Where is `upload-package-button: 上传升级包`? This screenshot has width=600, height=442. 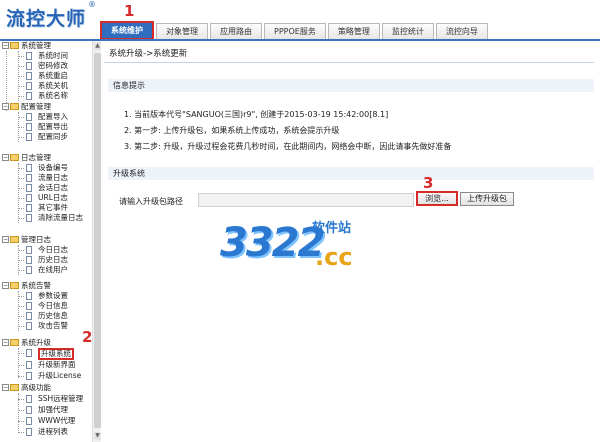 upload-package-button: 上传升级包 is located at coordinates (487, 199).